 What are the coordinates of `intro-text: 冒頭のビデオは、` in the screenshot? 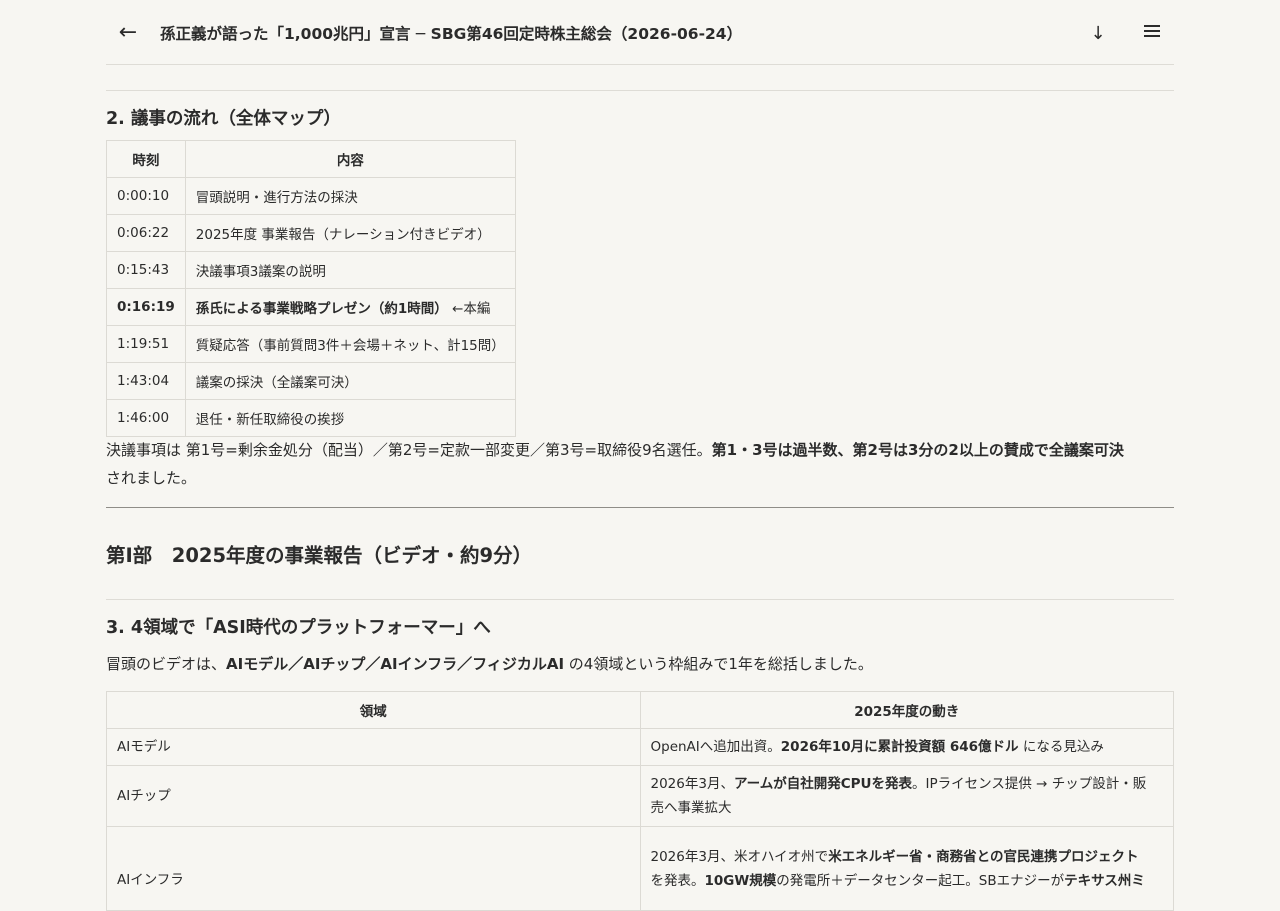 It's located at (166, 664).